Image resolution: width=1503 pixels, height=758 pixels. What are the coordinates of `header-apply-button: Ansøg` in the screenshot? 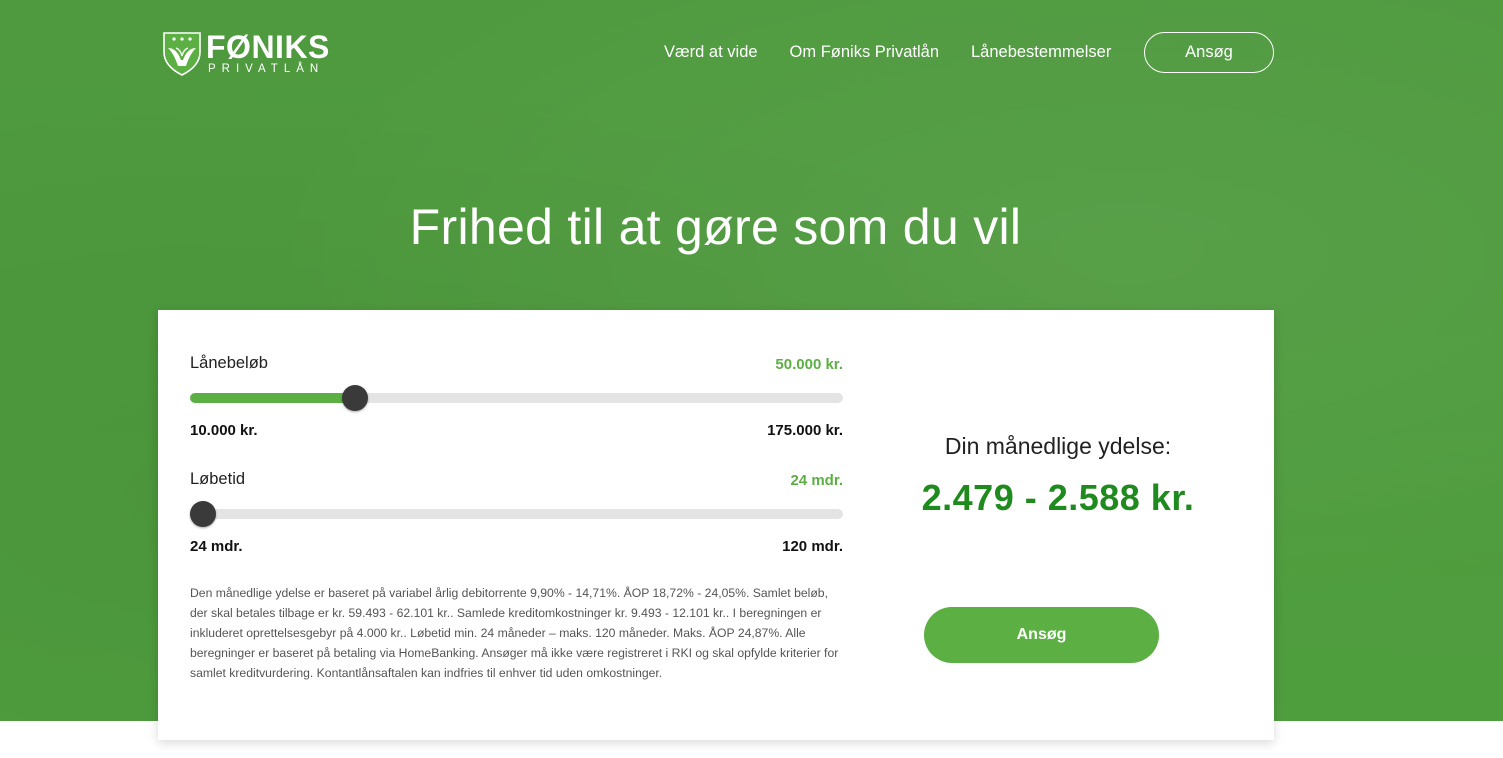 It's located at (1209, 52).